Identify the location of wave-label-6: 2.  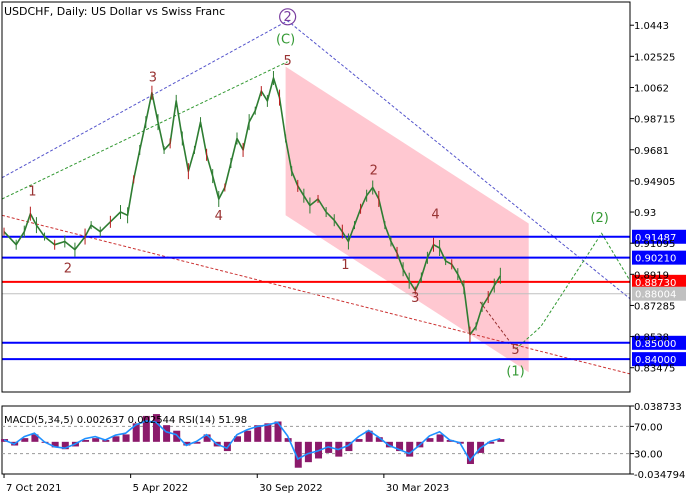
(287, 17).